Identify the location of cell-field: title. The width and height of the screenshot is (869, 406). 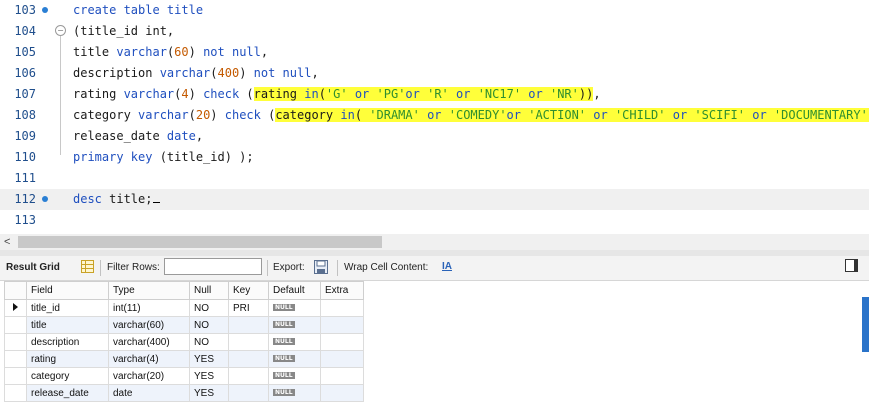
(67, 325).